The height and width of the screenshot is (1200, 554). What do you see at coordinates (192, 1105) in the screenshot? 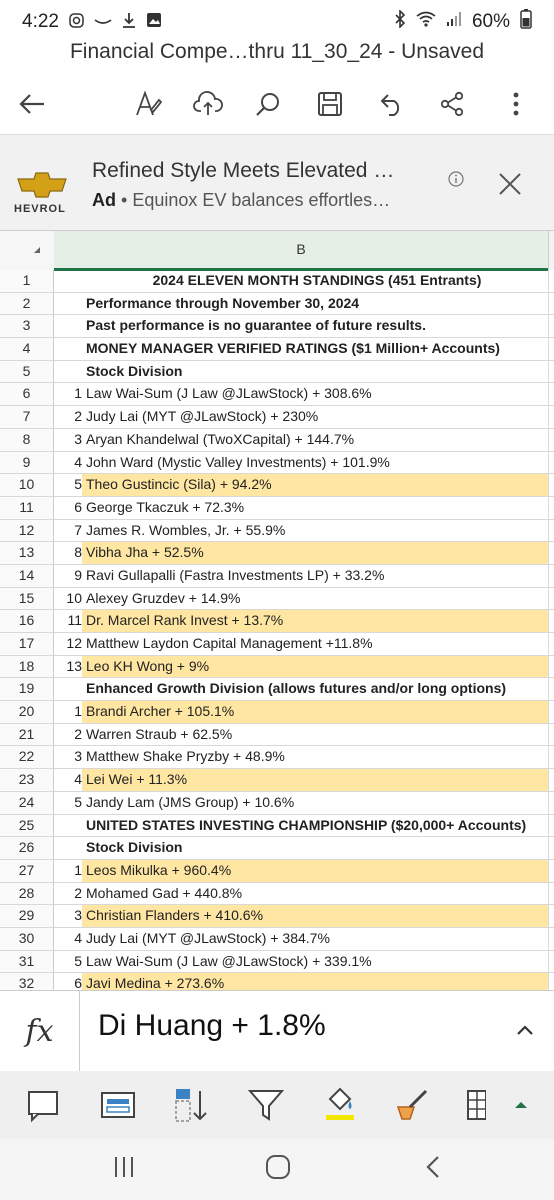
I see `sort-icon` at bounding box center [192, 1105].